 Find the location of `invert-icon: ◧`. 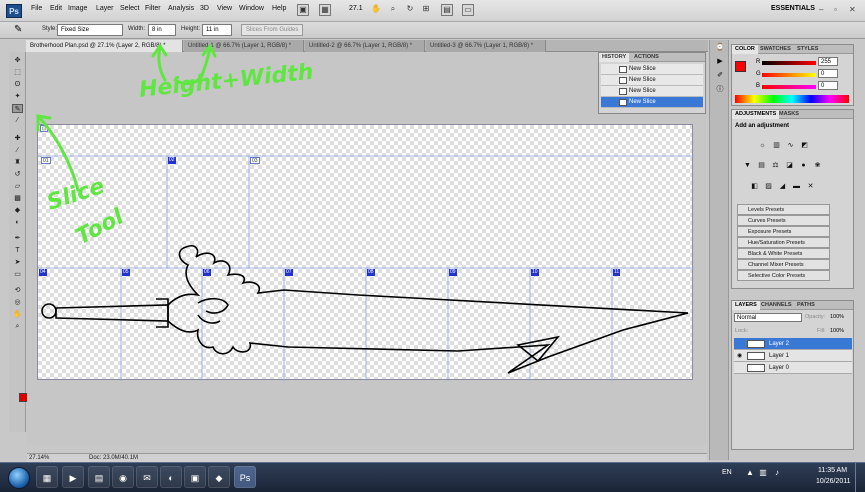

invert-icon: ◧ is located at coordinates (754, 187).